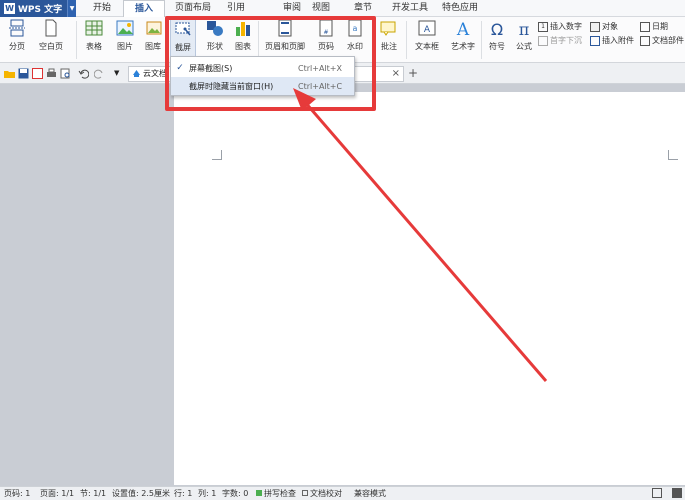 Image resolution: width=685 pixels, height=500 pixels. What do you see at coordinates (276, 493) in the screenshot?
I see `spellcheck-toggle: 拼写检查` at bounding box center [276, 493].